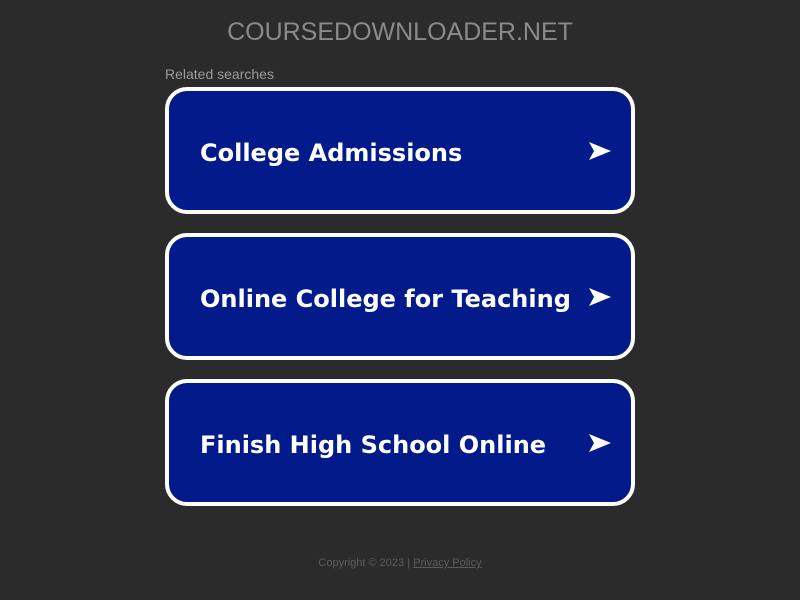  Describe the element at coordinates (219, 74) in the screenshot. I see `related-searches-label: Related searches` at that location.